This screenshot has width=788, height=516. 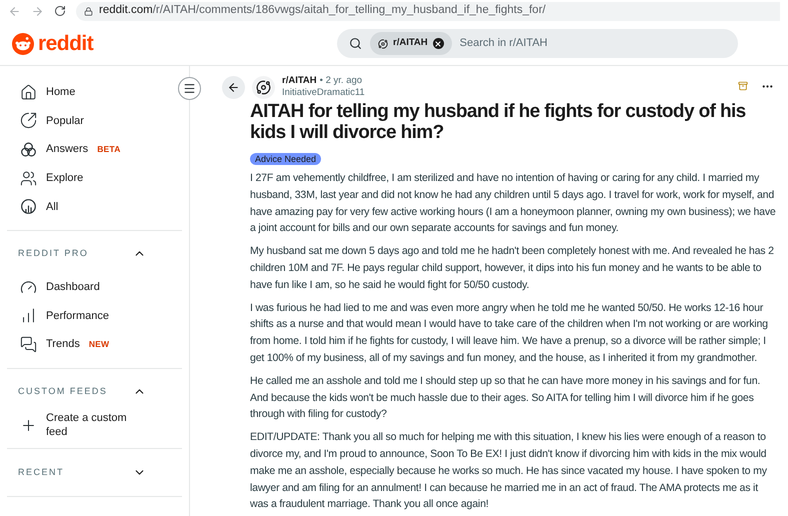 I want to click on people-icon, so click(x=28, y=178).